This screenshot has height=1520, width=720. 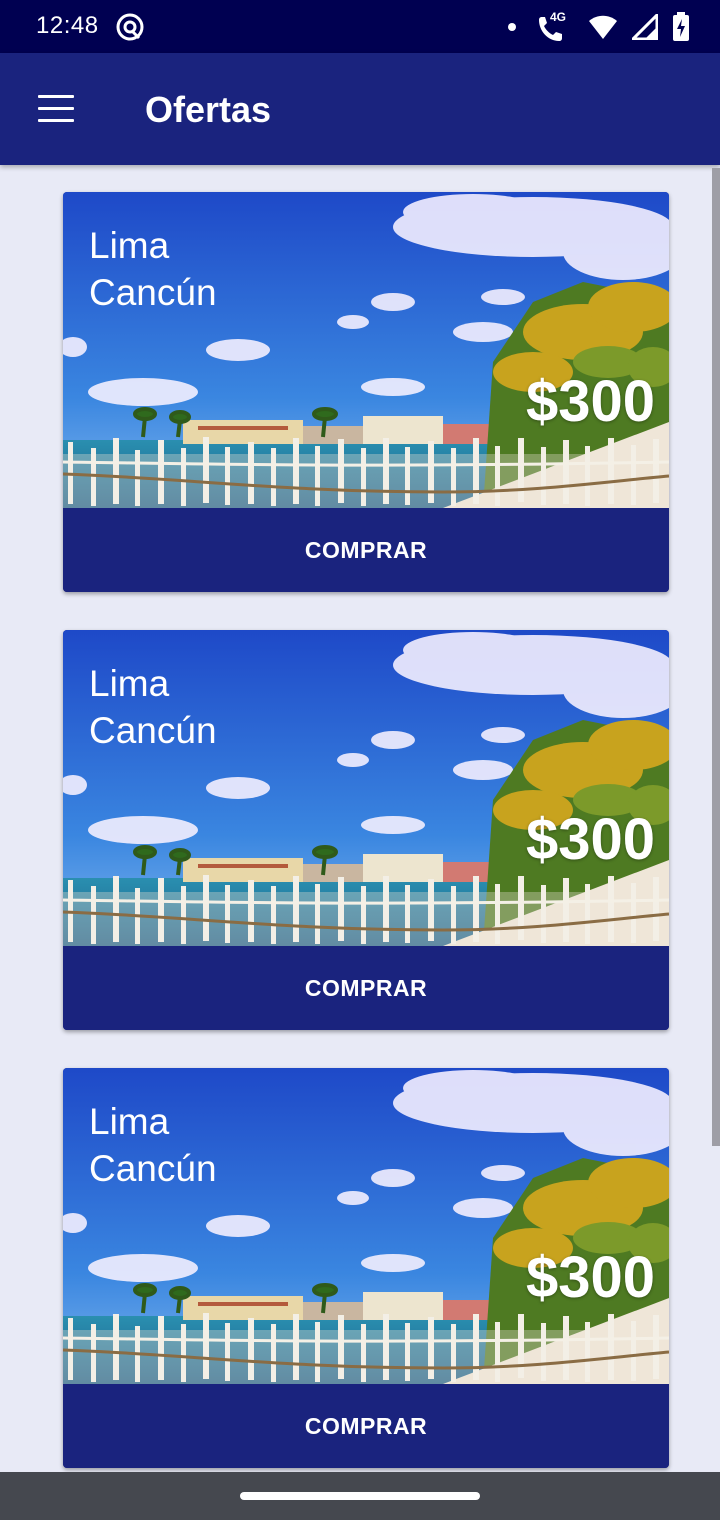 What do you see at coordinates (716, 657) in the screenshot?
I see `scrollbar` at bounding box center [716, 657].